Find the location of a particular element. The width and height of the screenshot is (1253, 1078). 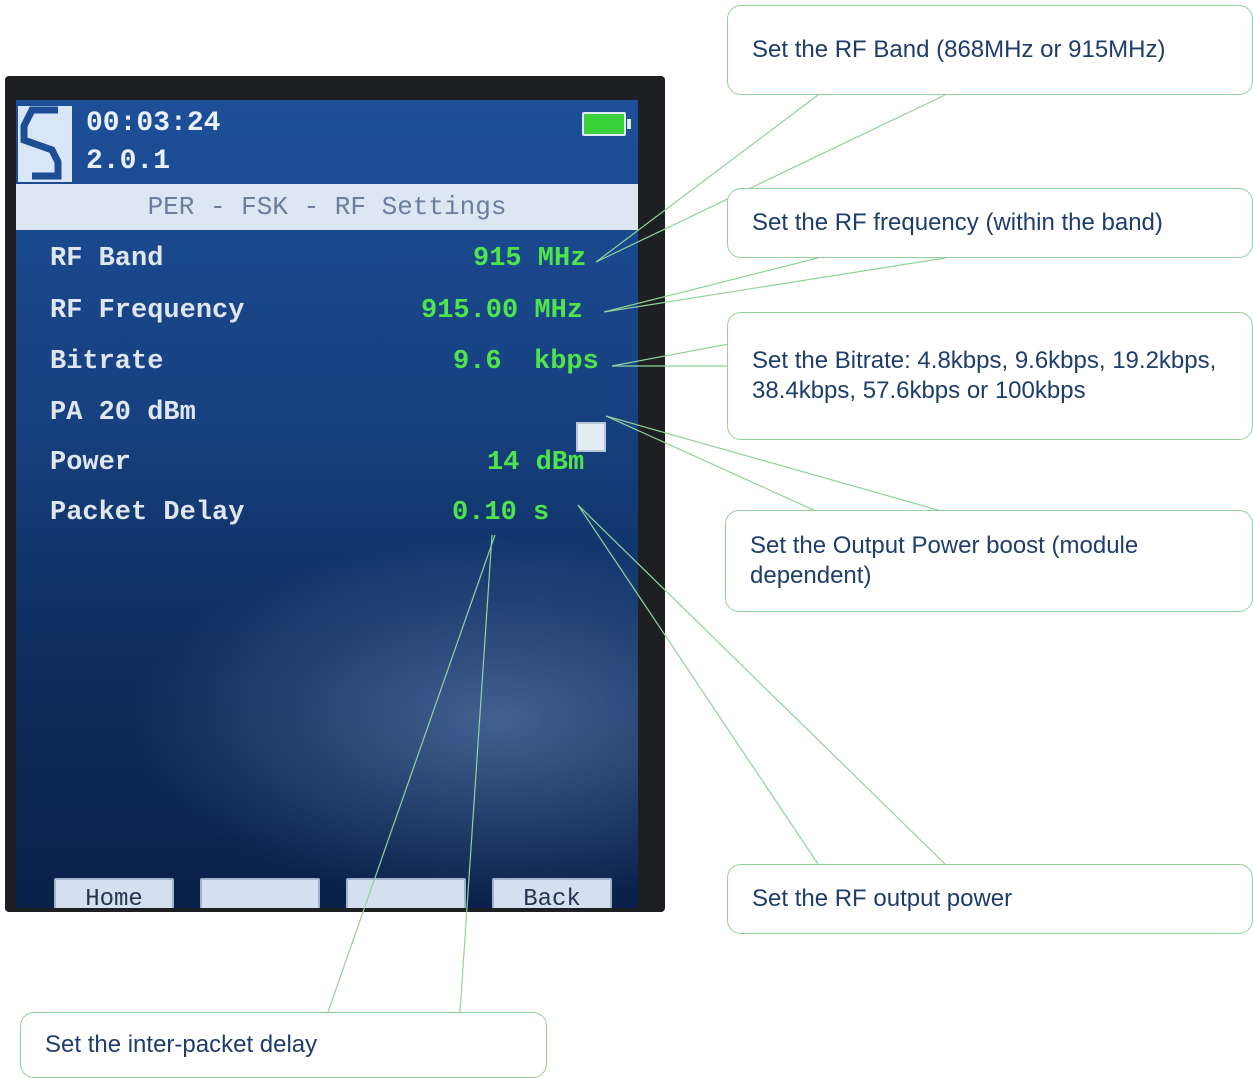

setting-value: 0.10 s is located at coordinates (501, 513).